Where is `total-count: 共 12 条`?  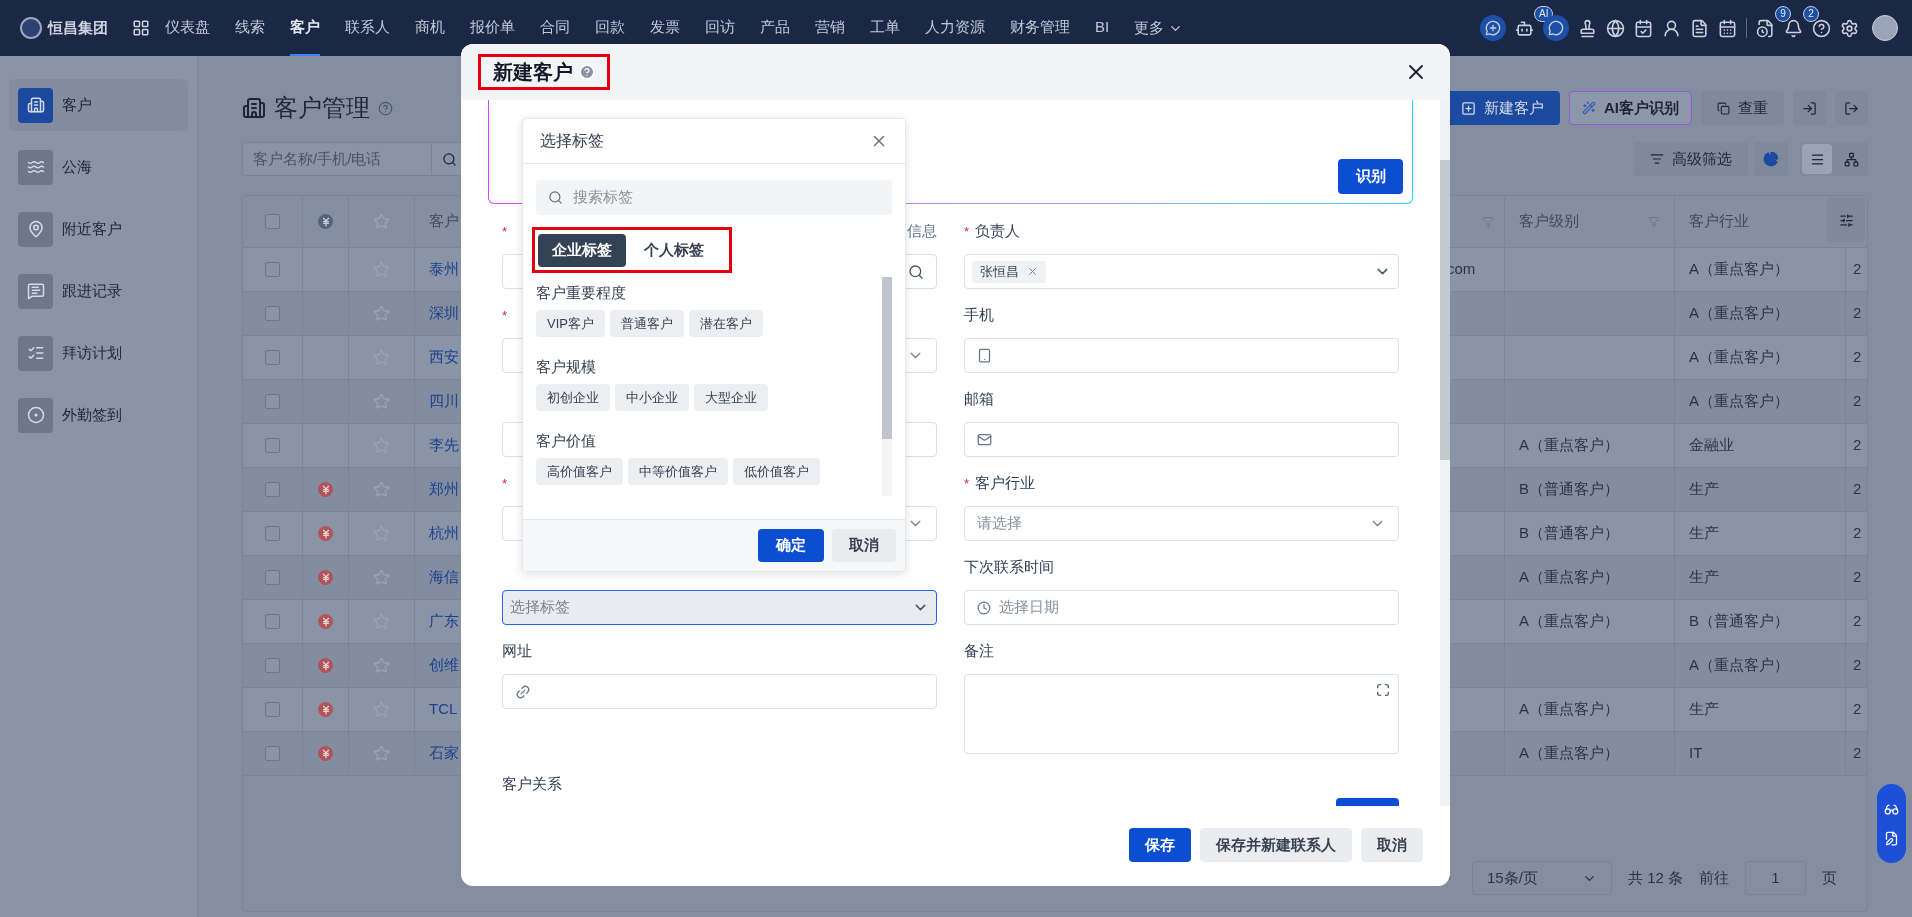 total-count: 共 12 条 is located at coordinates (1655, 877).